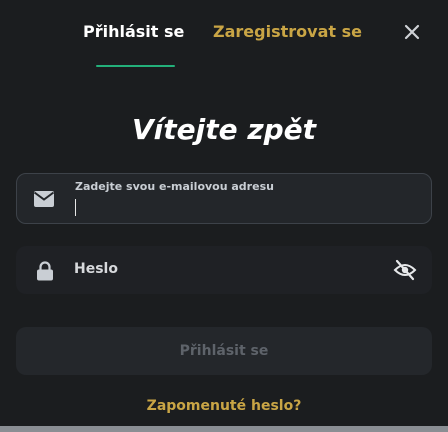  I want to click on login-button: Přihlásit se, so click(224, 351).